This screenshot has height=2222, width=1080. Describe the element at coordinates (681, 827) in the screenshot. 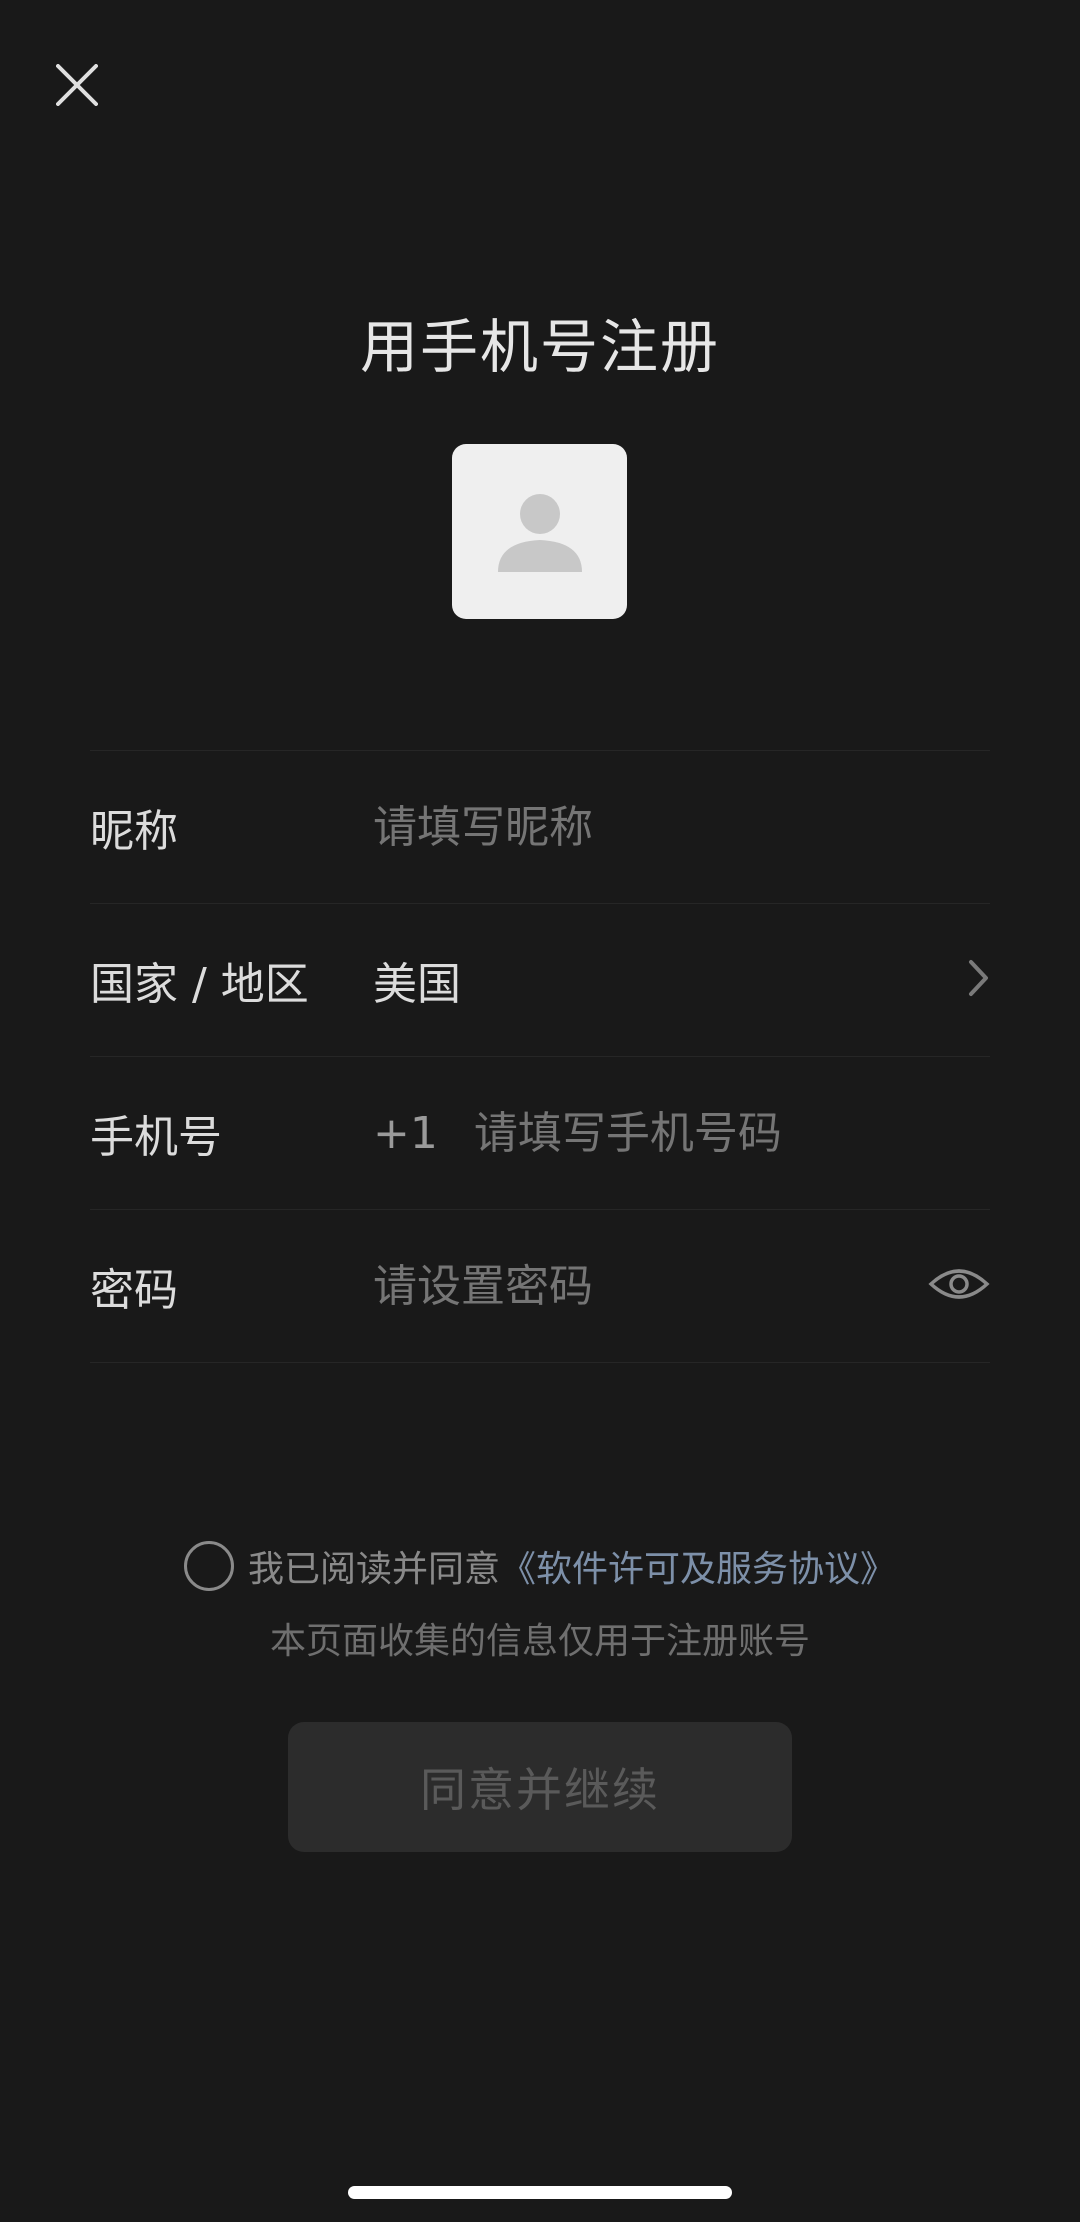

I see `nickname-input` at that location.